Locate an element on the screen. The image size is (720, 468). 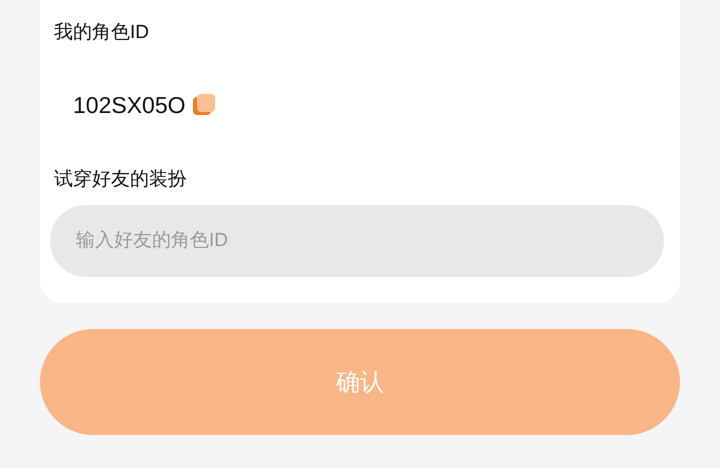
copy-icon is located at coordinates (204, 105).